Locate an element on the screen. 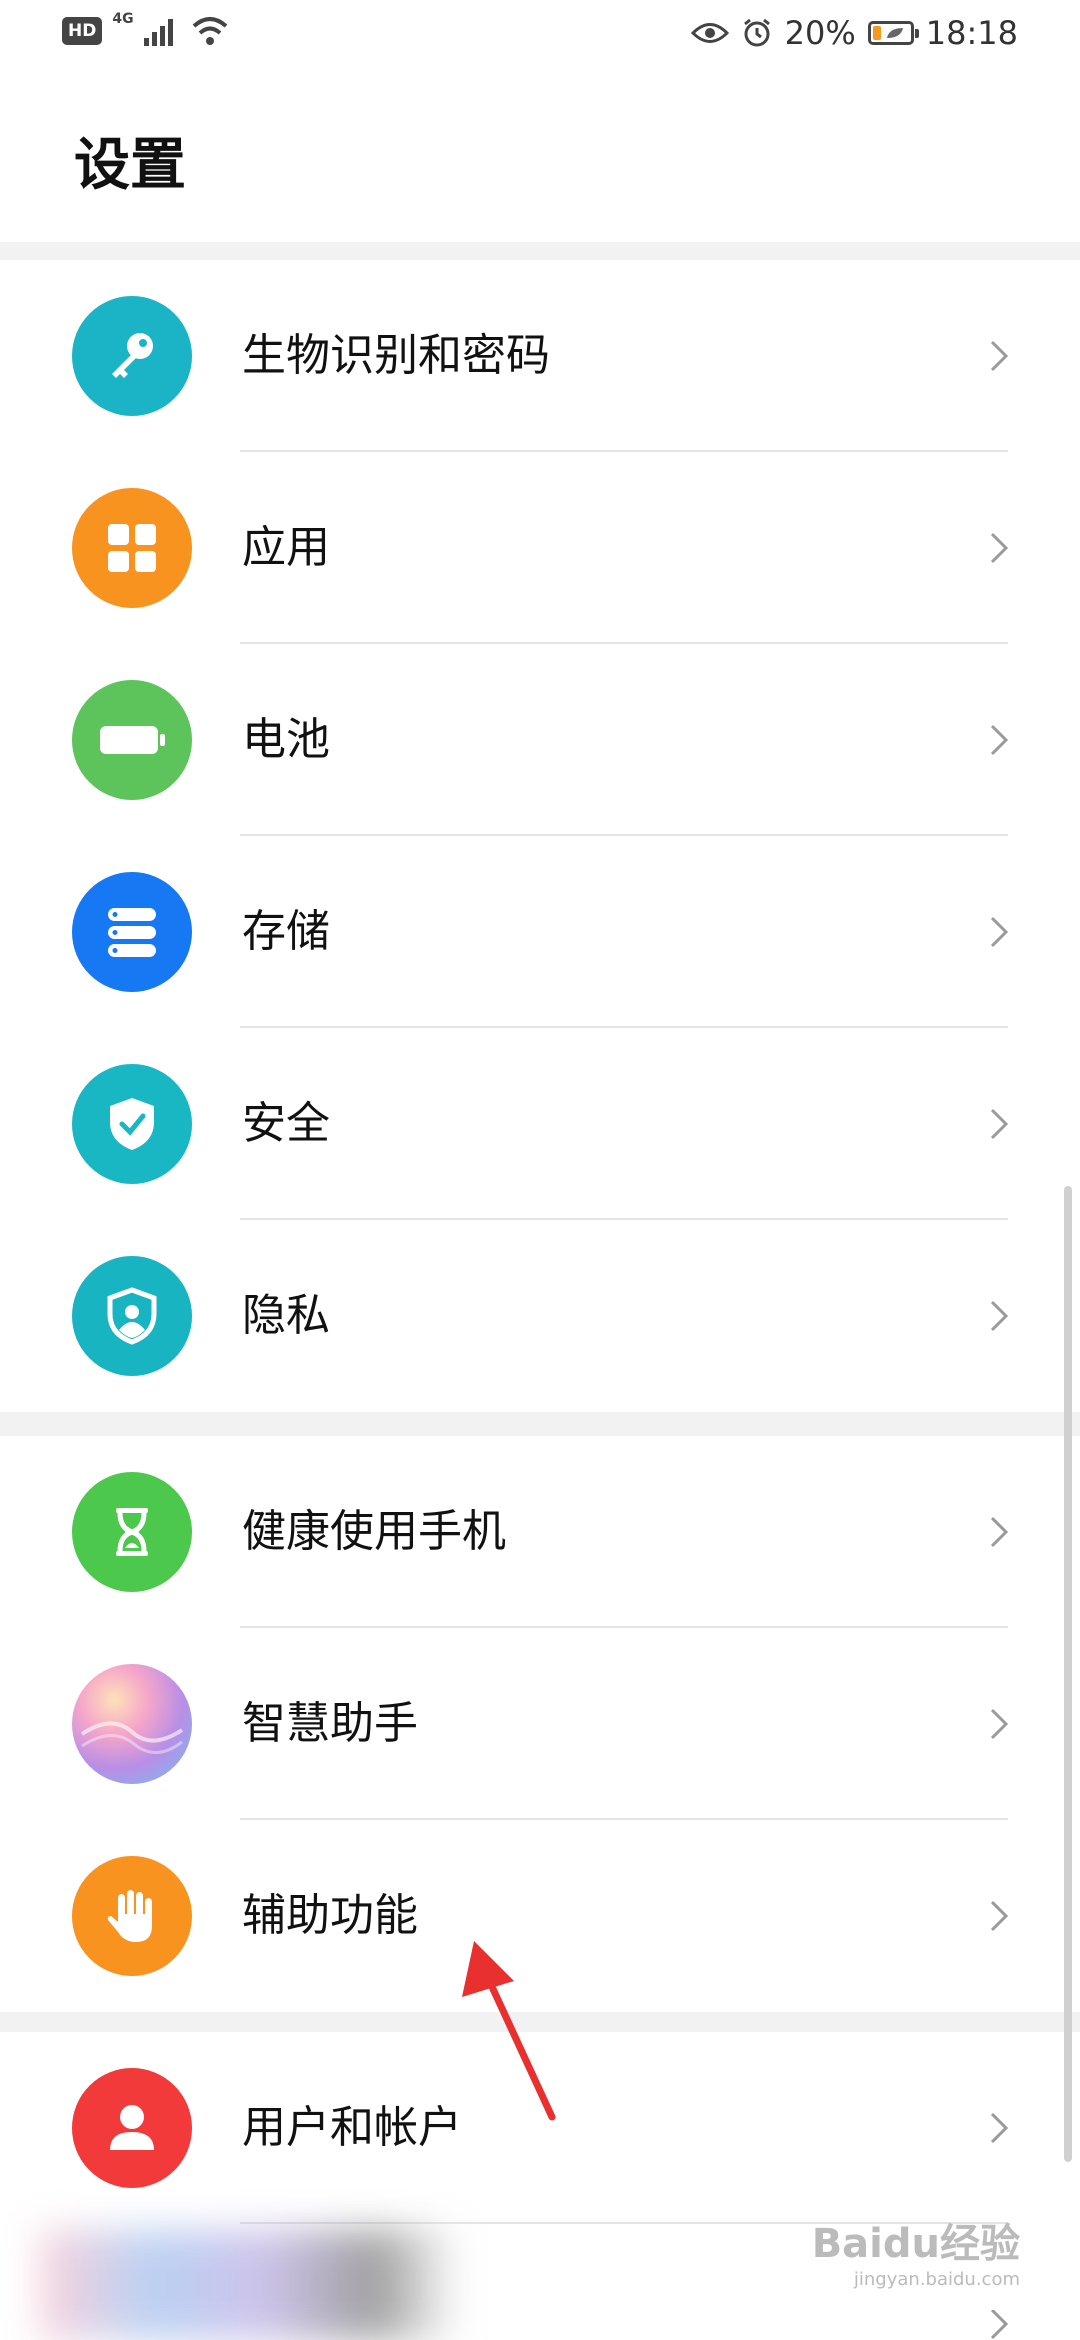 The image size is (1080, 2340). settings-item-battery: 电池 is located at coordinates (540, 740).